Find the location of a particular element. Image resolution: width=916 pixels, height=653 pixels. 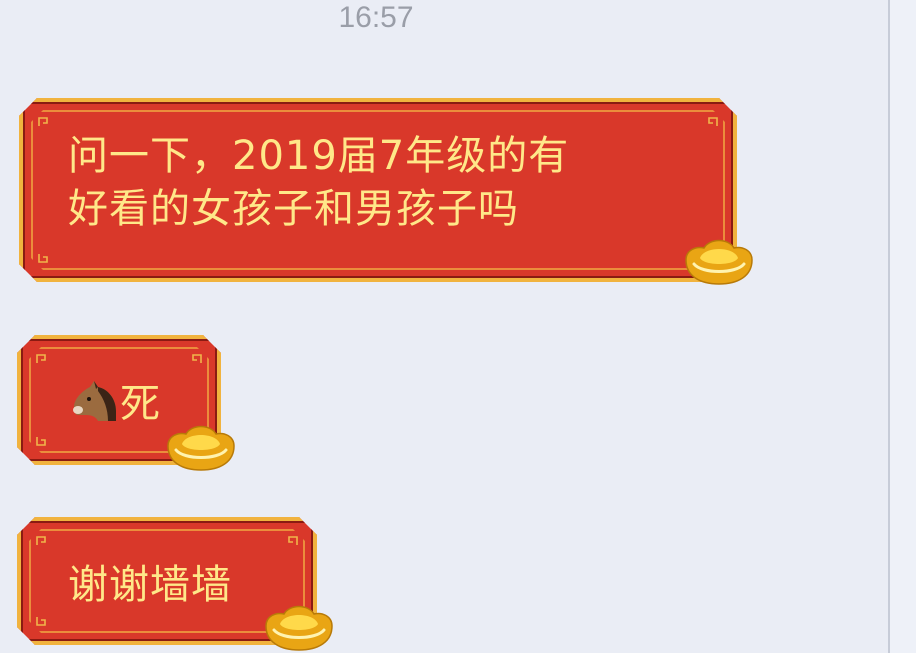

message-line: 问一下，2019届7年级的有 is located at coordinates (319, 156).